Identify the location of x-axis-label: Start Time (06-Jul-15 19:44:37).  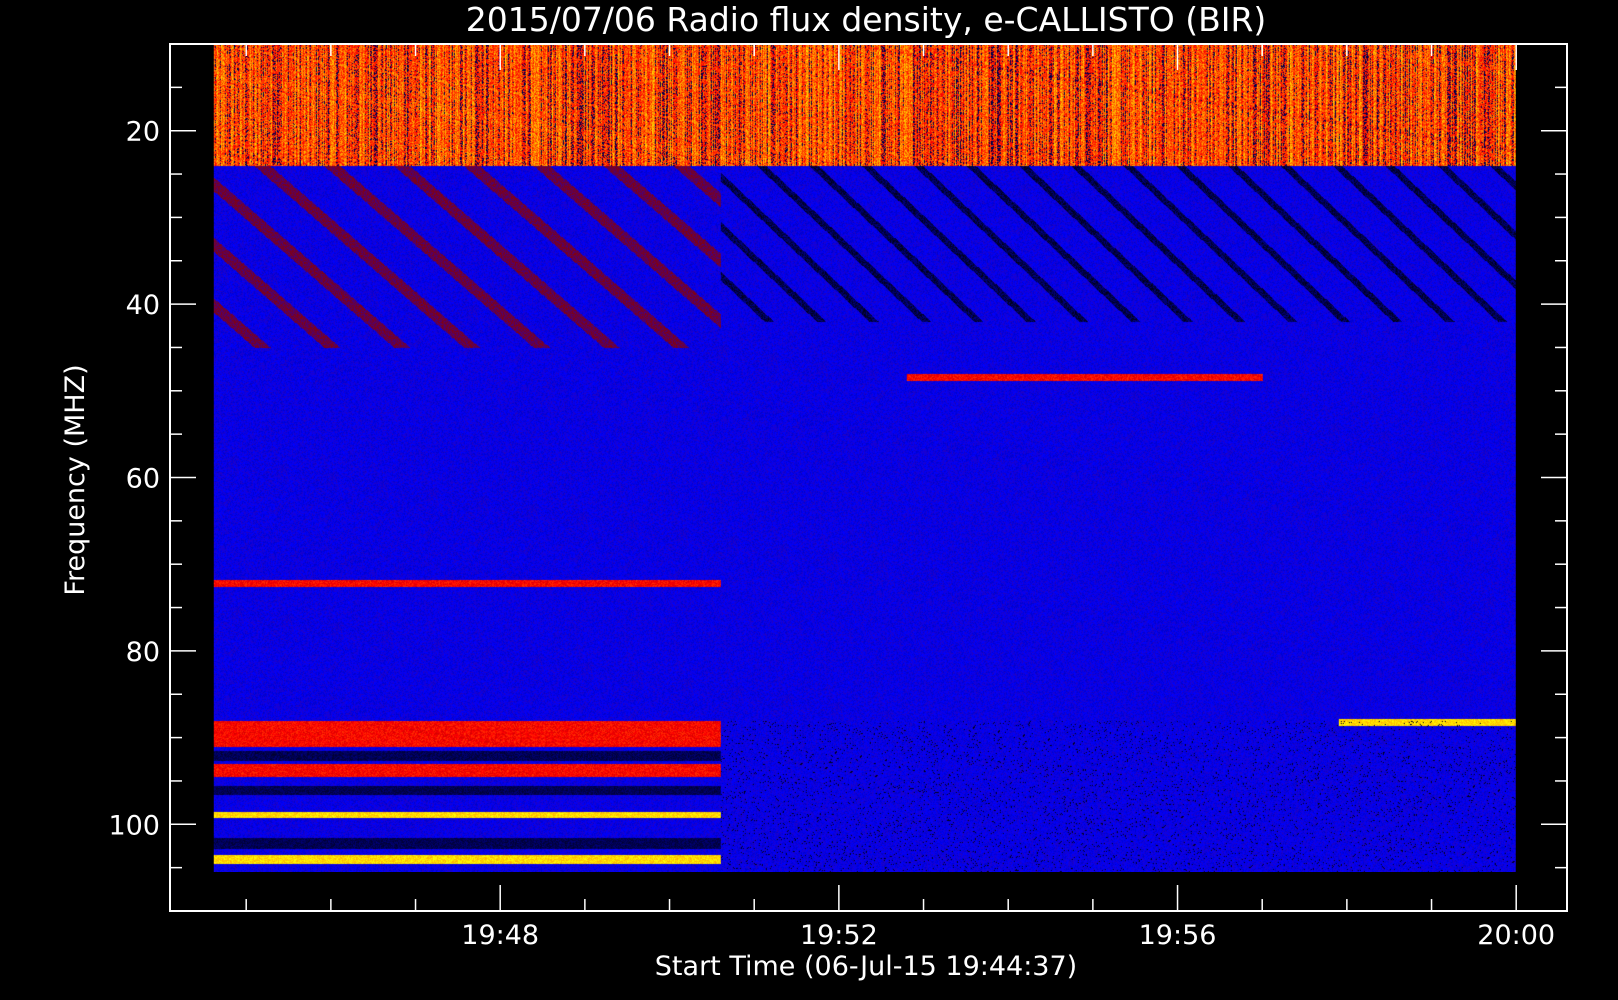
(866, 966).